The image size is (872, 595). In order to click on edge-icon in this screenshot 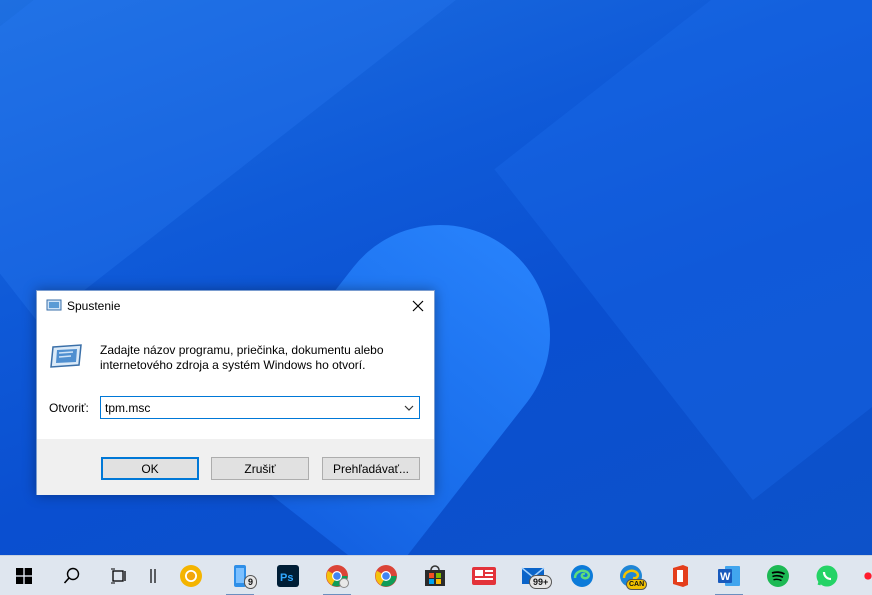, I will do `click(582, 576)`.